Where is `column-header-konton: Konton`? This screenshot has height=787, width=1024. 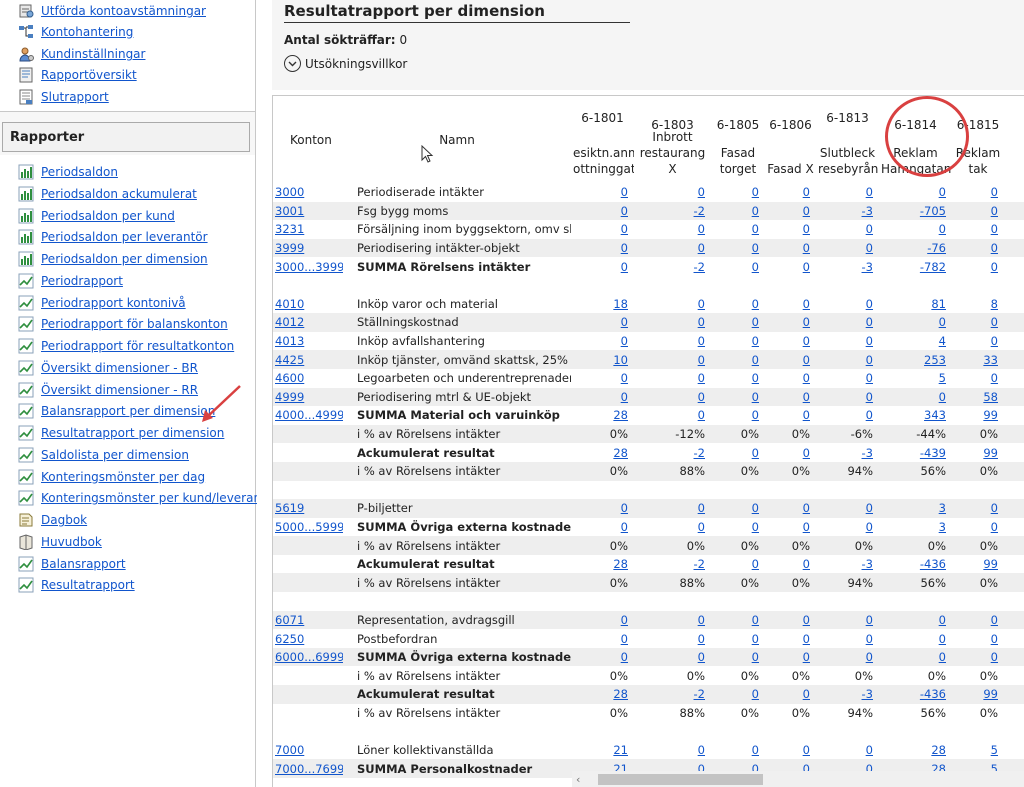 column-header-konton: Konton is located at coordinates (308, 139).